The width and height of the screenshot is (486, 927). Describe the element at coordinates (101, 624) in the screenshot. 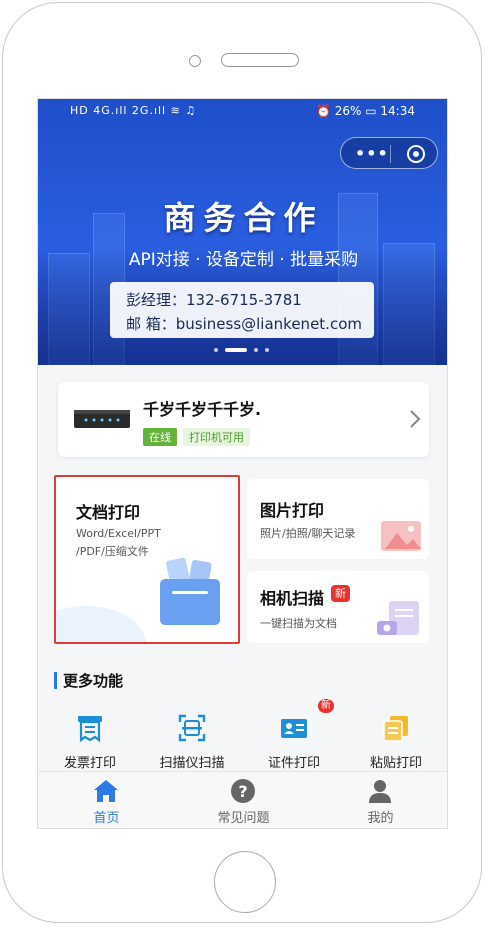

I see `background-curve-icon` at that location.